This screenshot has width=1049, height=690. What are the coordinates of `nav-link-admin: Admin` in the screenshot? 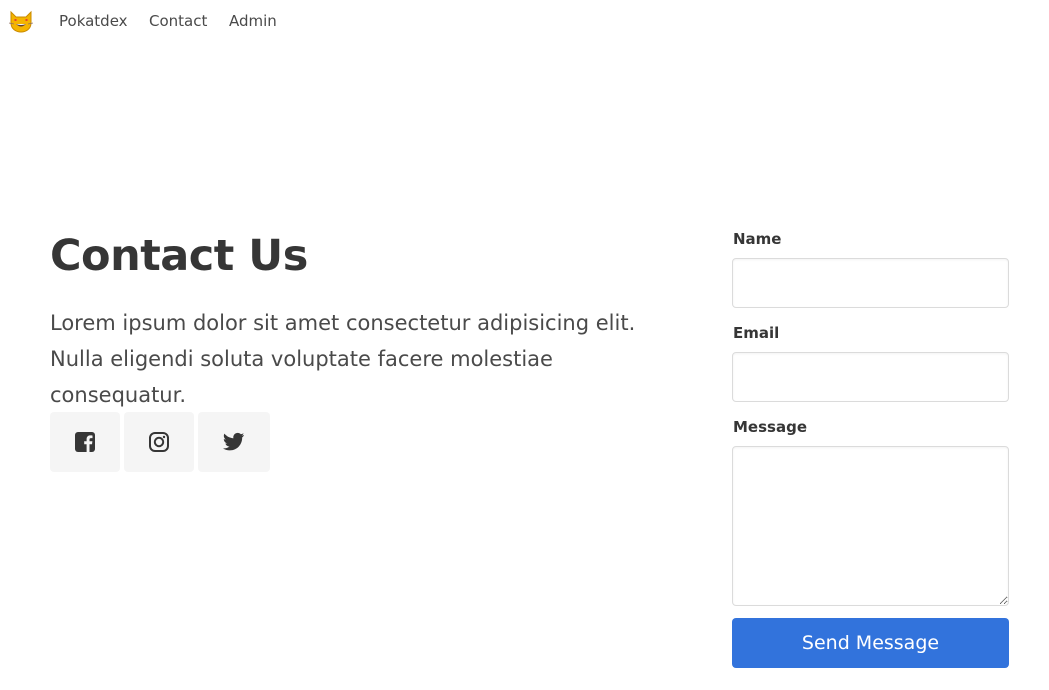 It's located at (253, 21).